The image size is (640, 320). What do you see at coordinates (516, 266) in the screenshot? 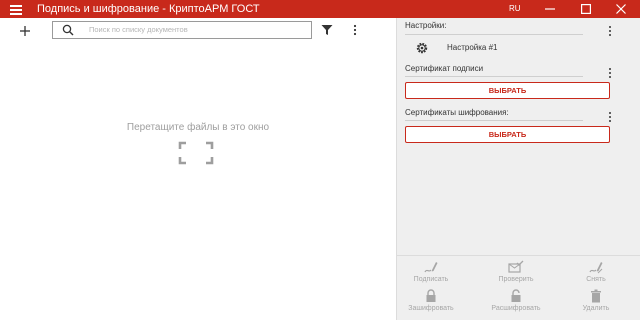
I see `verify-icon` at bounding box center [516, 266].